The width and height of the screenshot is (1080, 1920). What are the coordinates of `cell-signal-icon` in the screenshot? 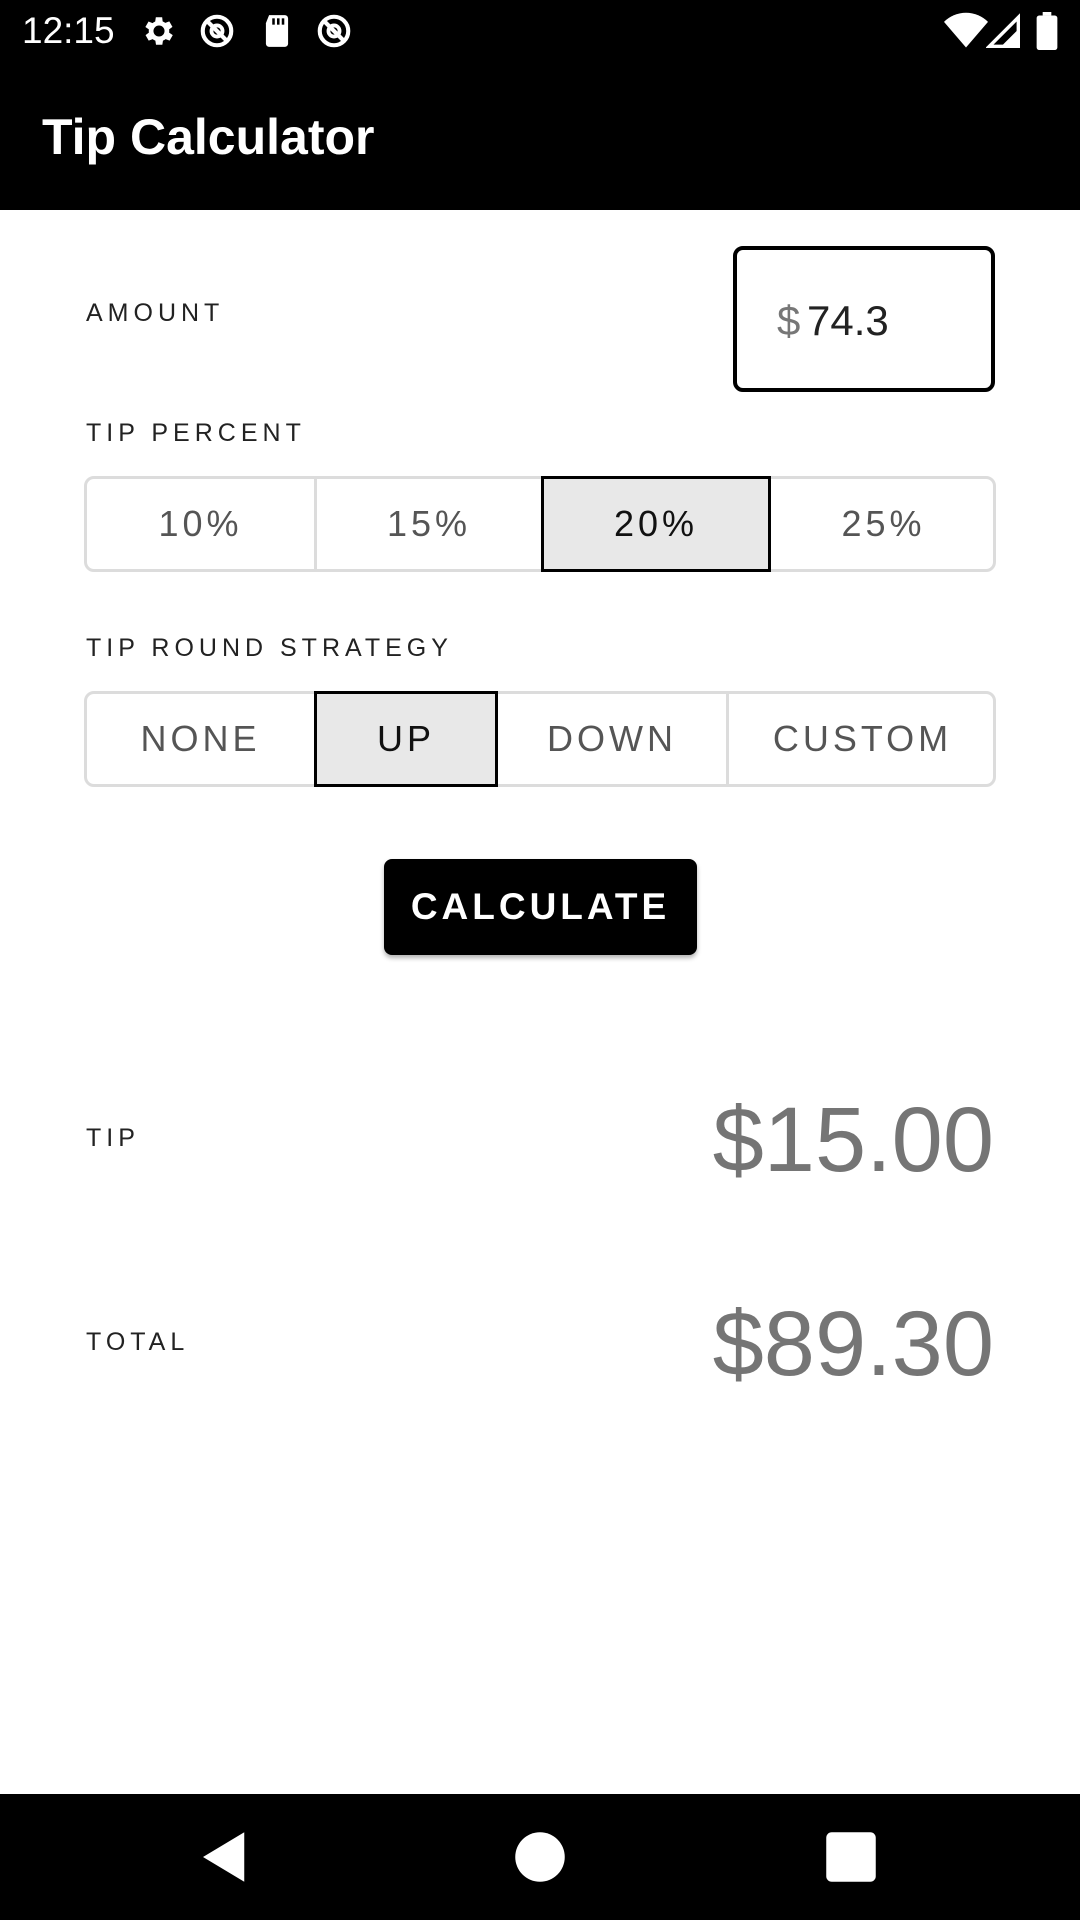 It's located at (1003, 30).